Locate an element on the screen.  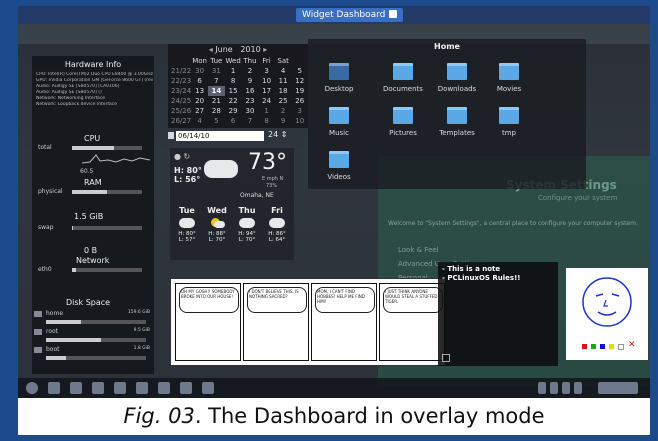
calendar-day: 18 is located at coordinates (283, 91).